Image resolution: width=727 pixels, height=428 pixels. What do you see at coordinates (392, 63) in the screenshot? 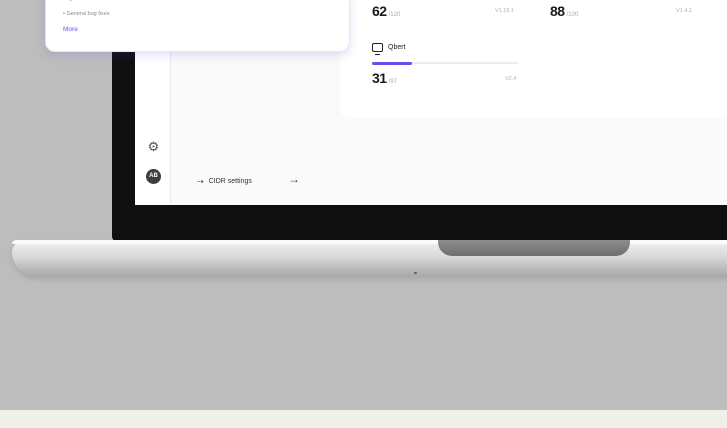
I see `progress-fill` at bounding box center [392, 63].